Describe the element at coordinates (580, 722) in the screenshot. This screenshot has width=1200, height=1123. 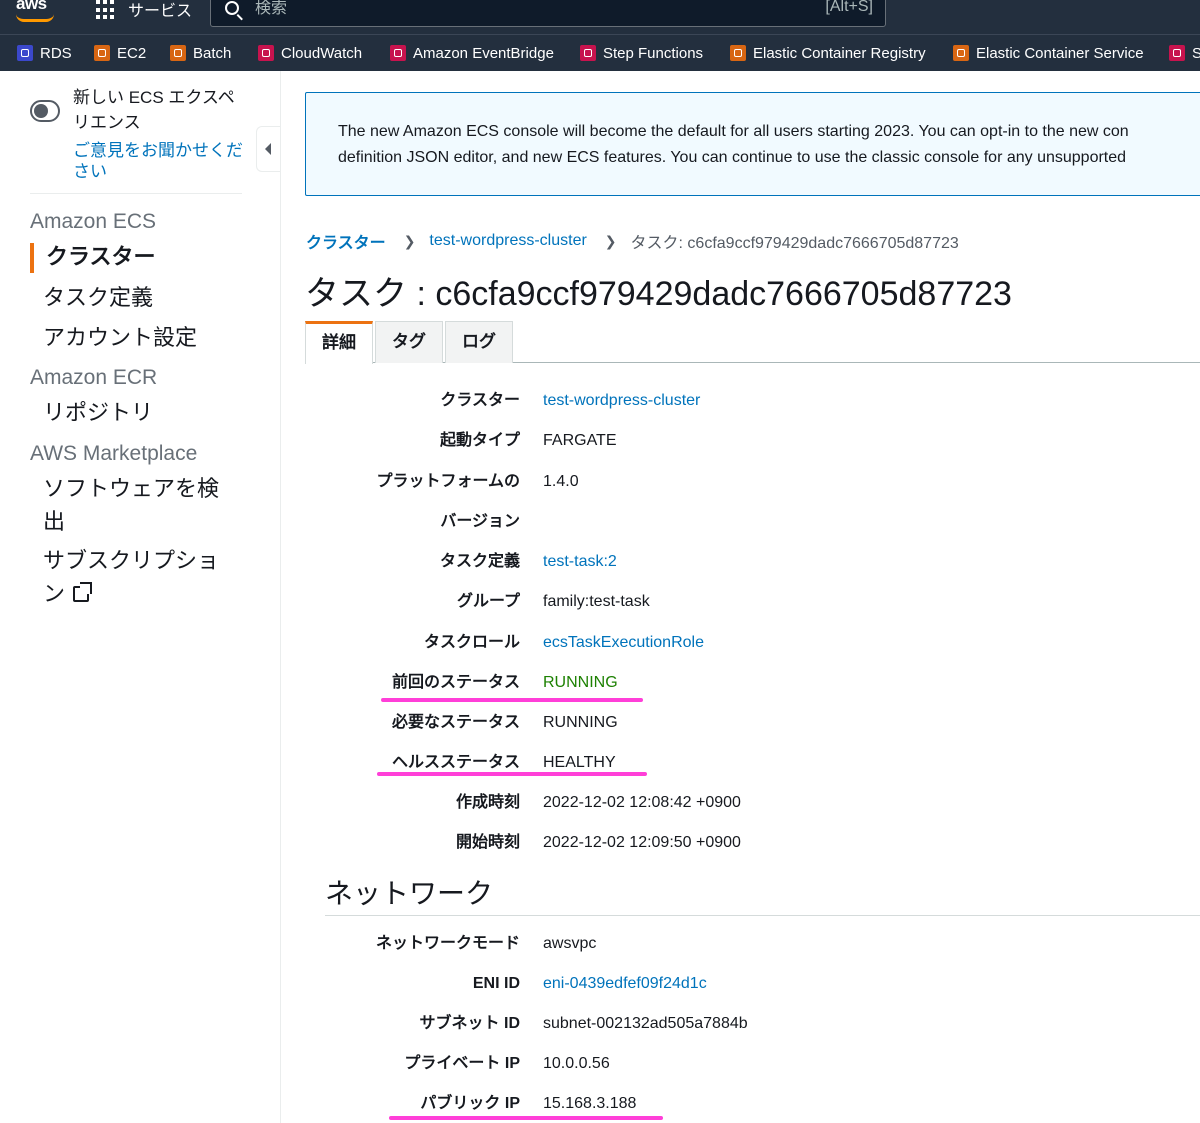
I see `detail-value: RUNNING` at that location.